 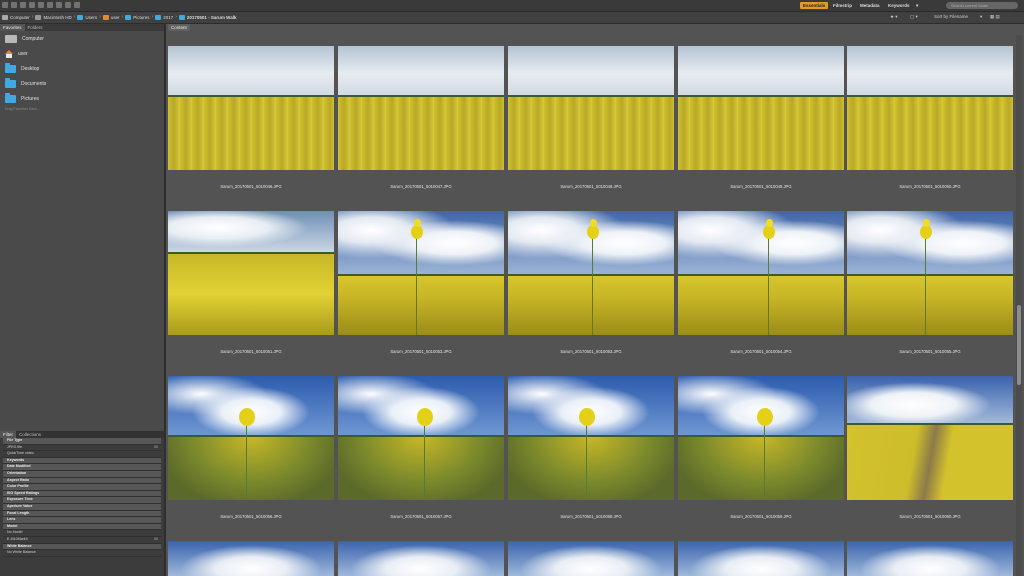 I want to click on filter-category: Aspect Ratio, so click(x=82, y=481).